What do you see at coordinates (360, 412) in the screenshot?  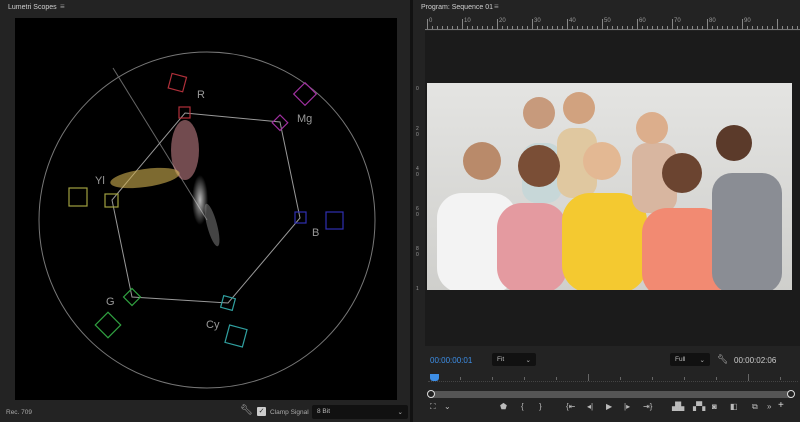 I see `bit-depth-dropdown: 8 Bit ⌄` at bounding box center [360, 412].